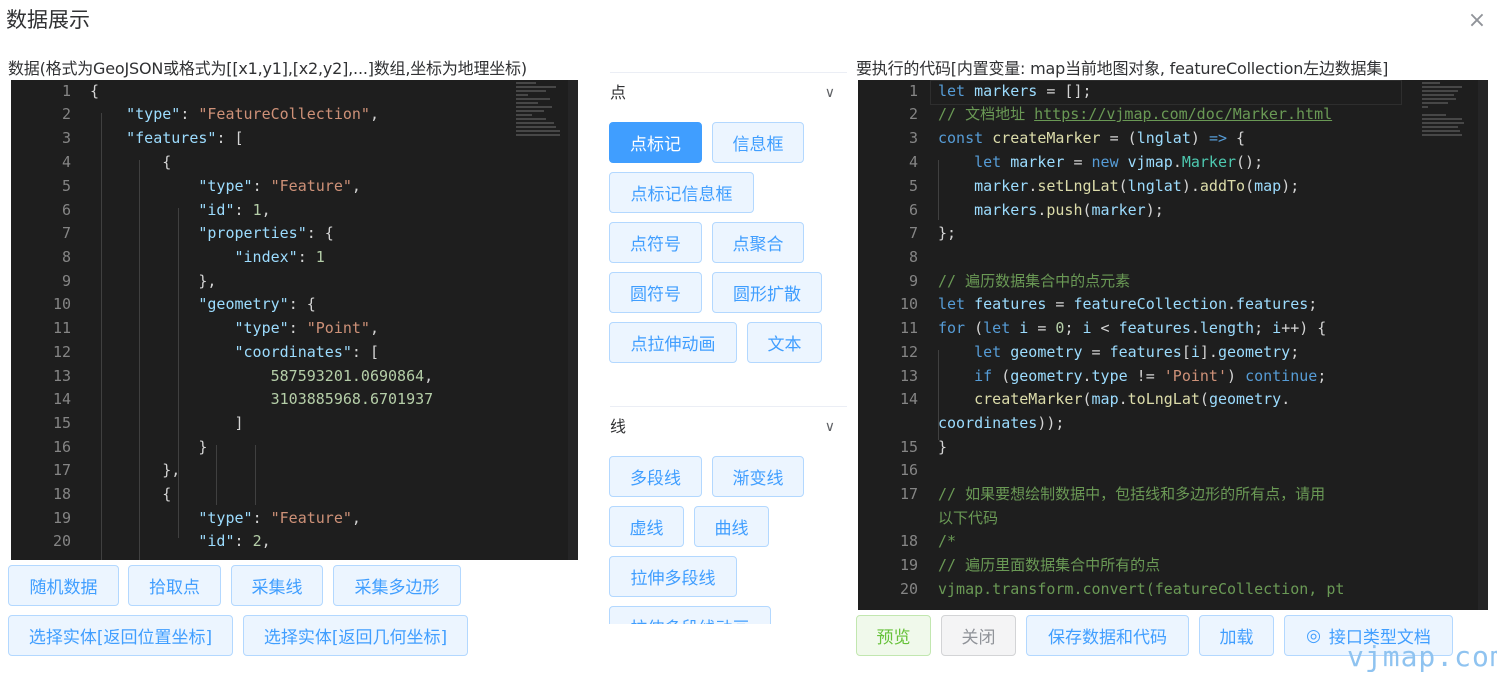 The width and height of the screenshot is (1497, 680). Describe the element at coordinates (784, 342) in the screenshot. I see `example-text: 文本` at that location.